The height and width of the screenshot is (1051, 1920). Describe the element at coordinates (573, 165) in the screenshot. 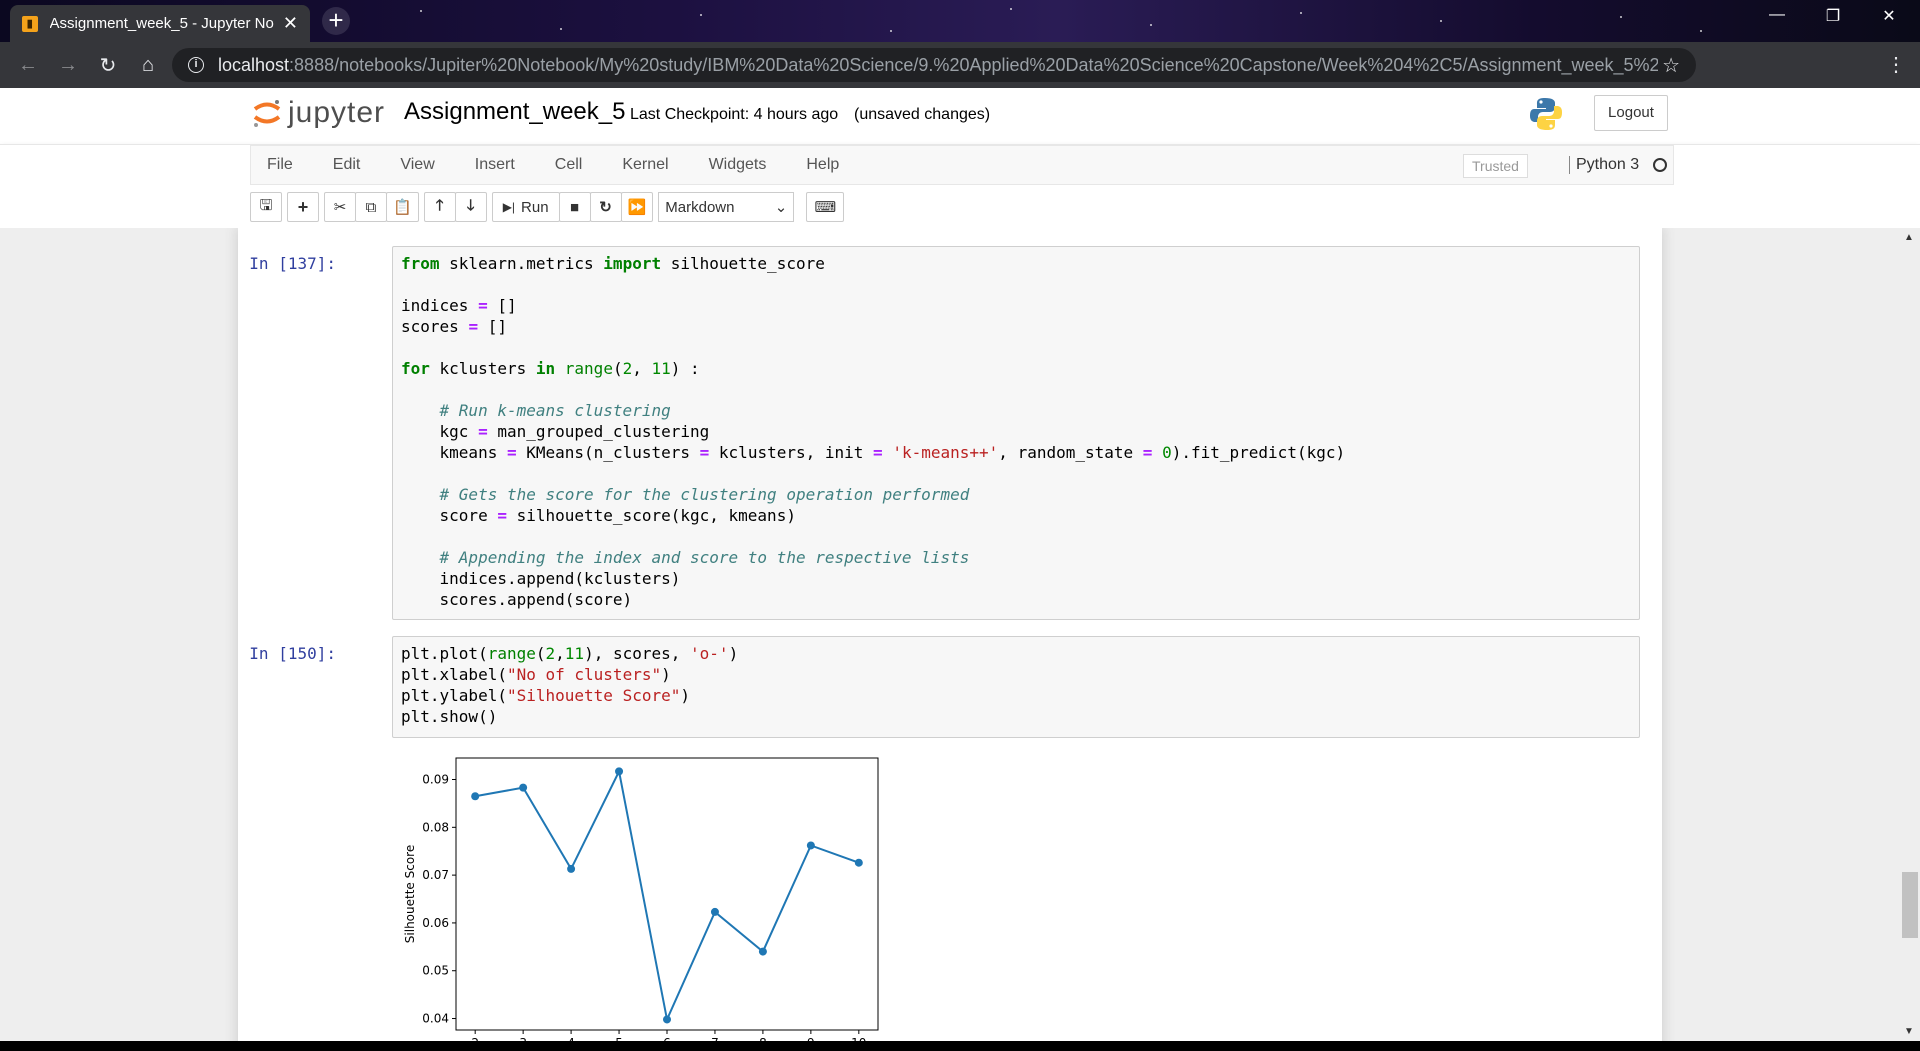

I see `menu-cell: Cell` at that location.